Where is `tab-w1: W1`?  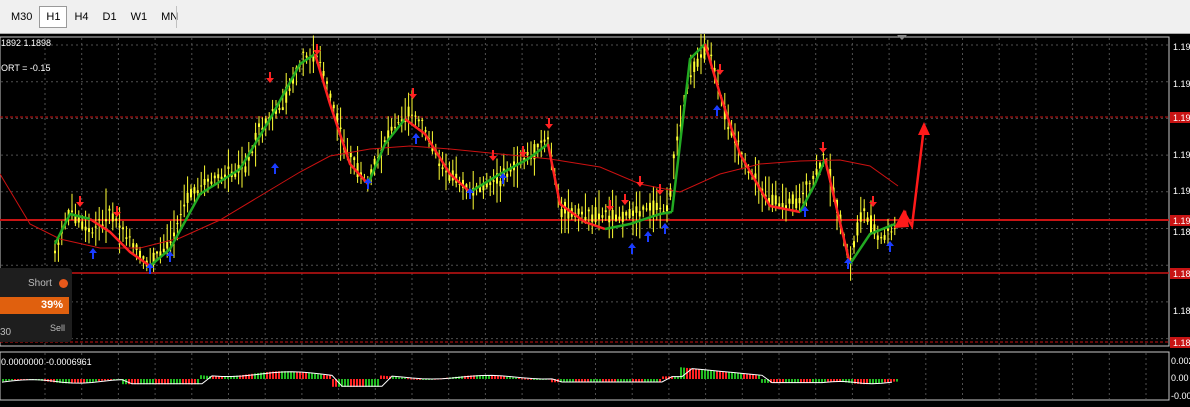
tab-w1: W1 is located at coordinates (139, 17).